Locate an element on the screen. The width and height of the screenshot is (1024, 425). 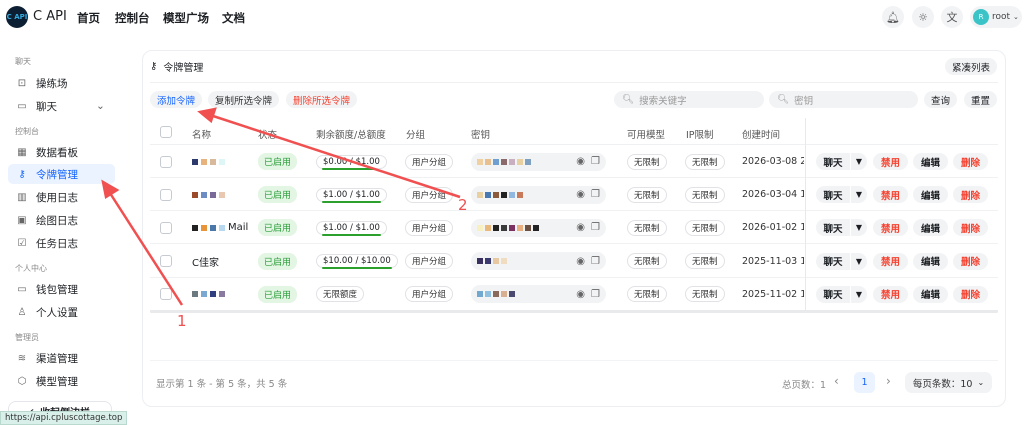
status-bar-url: https://api.cpluscottage.top is located at coordinates (64, 418).